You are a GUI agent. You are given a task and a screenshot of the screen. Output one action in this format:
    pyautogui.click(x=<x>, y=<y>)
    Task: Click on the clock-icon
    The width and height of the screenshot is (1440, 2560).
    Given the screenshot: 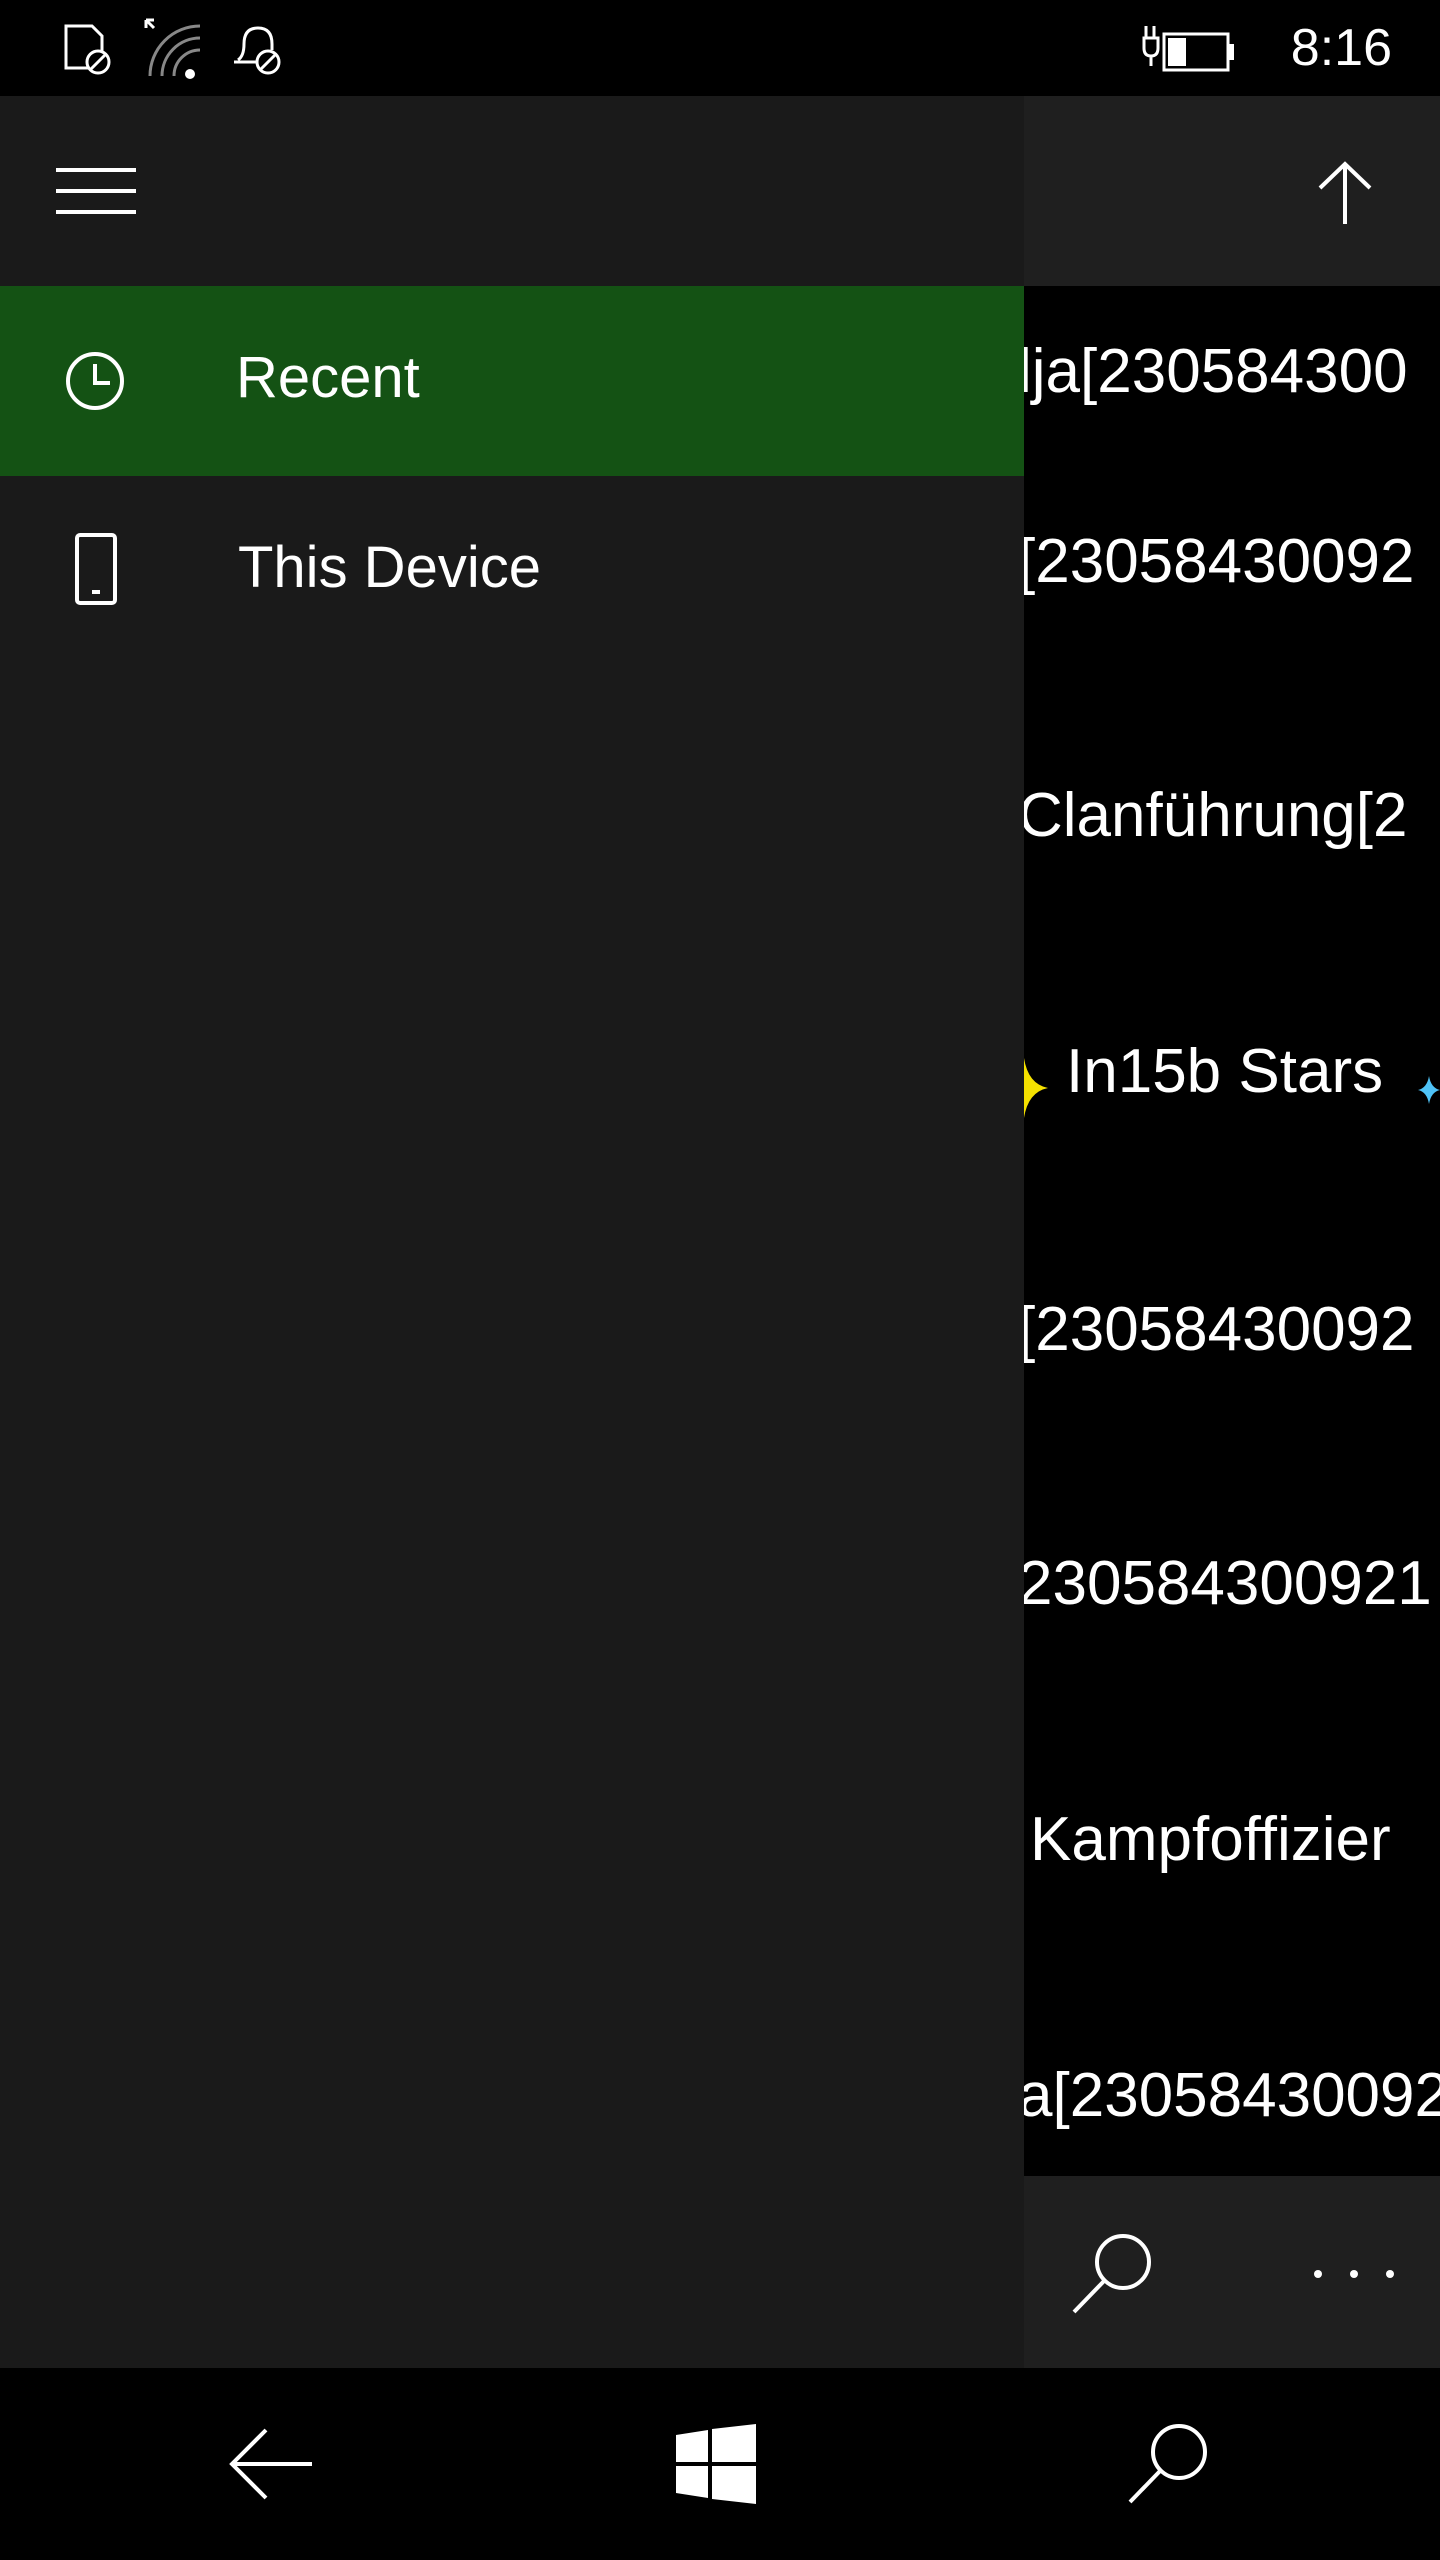 What is the action you would take?
    pyautogui.click(x=95, y=381)
    